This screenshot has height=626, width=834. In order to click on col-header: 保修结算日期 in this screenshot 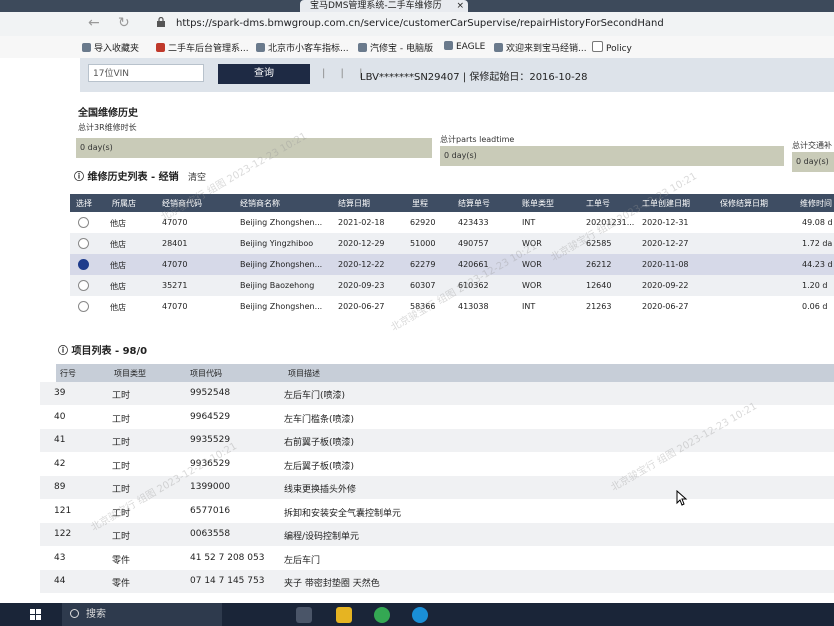, I will do `click(744, 203)`.